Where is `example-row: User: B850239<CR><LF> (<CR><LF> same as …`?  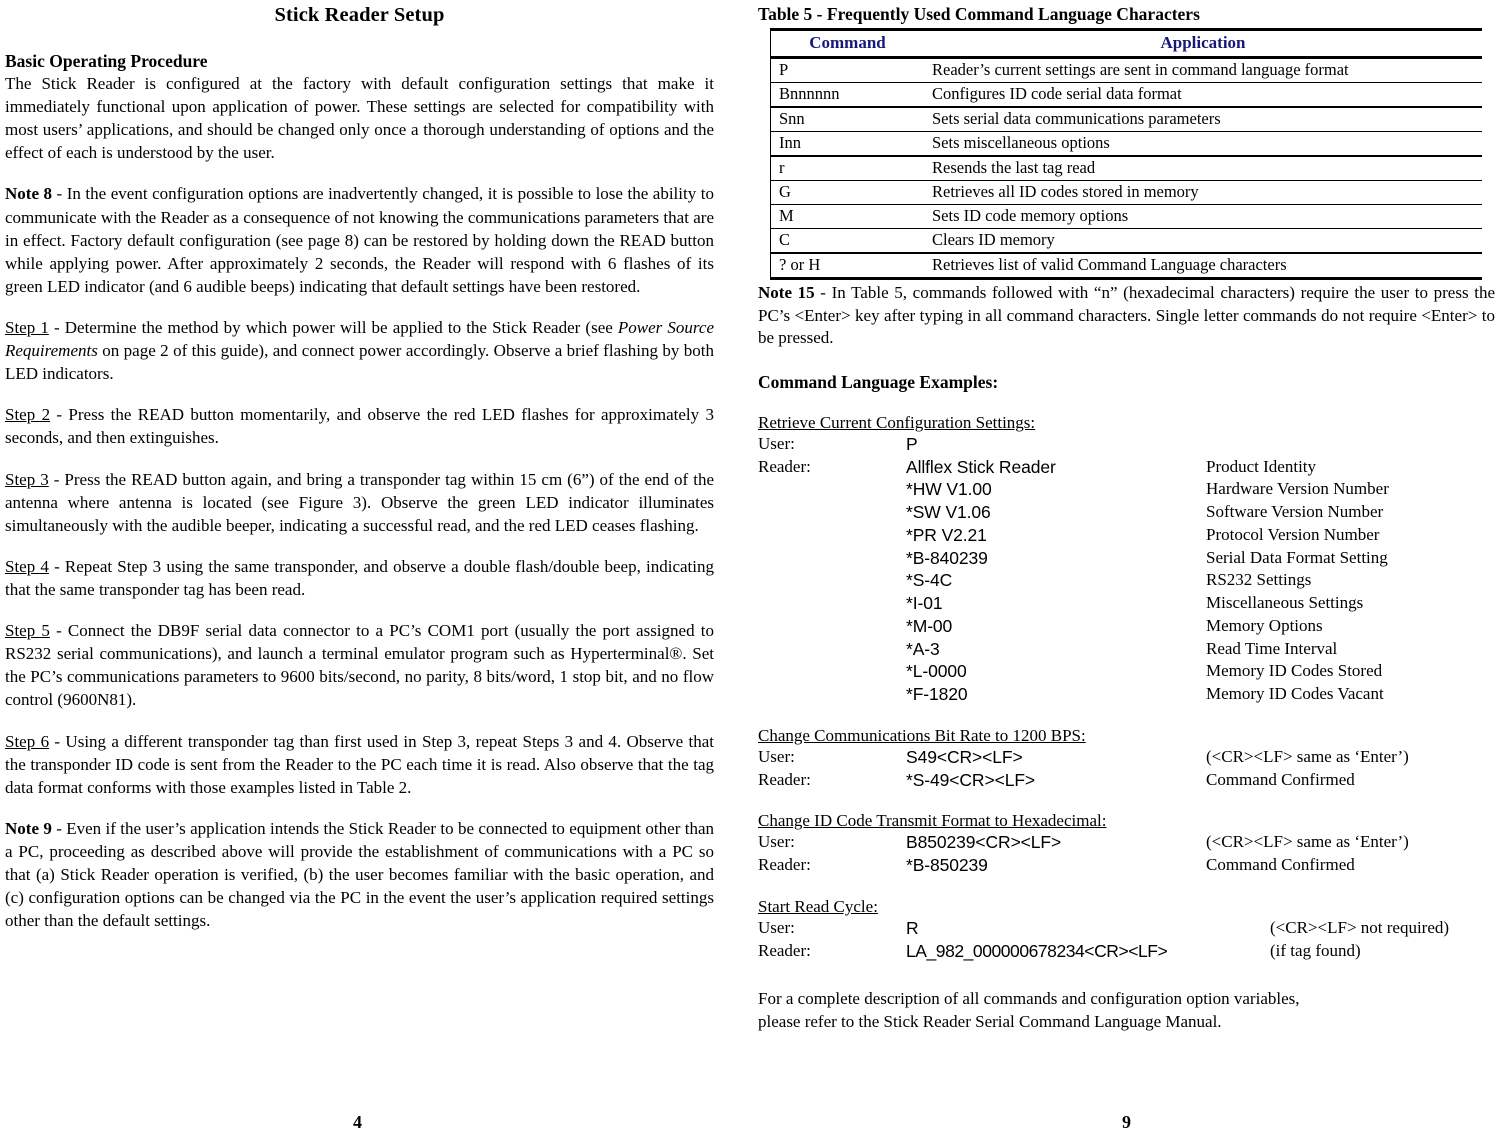 example-row: User: B850239<CR><LF> (<CR><LF> same as … is located at coordinates (1126, 842).